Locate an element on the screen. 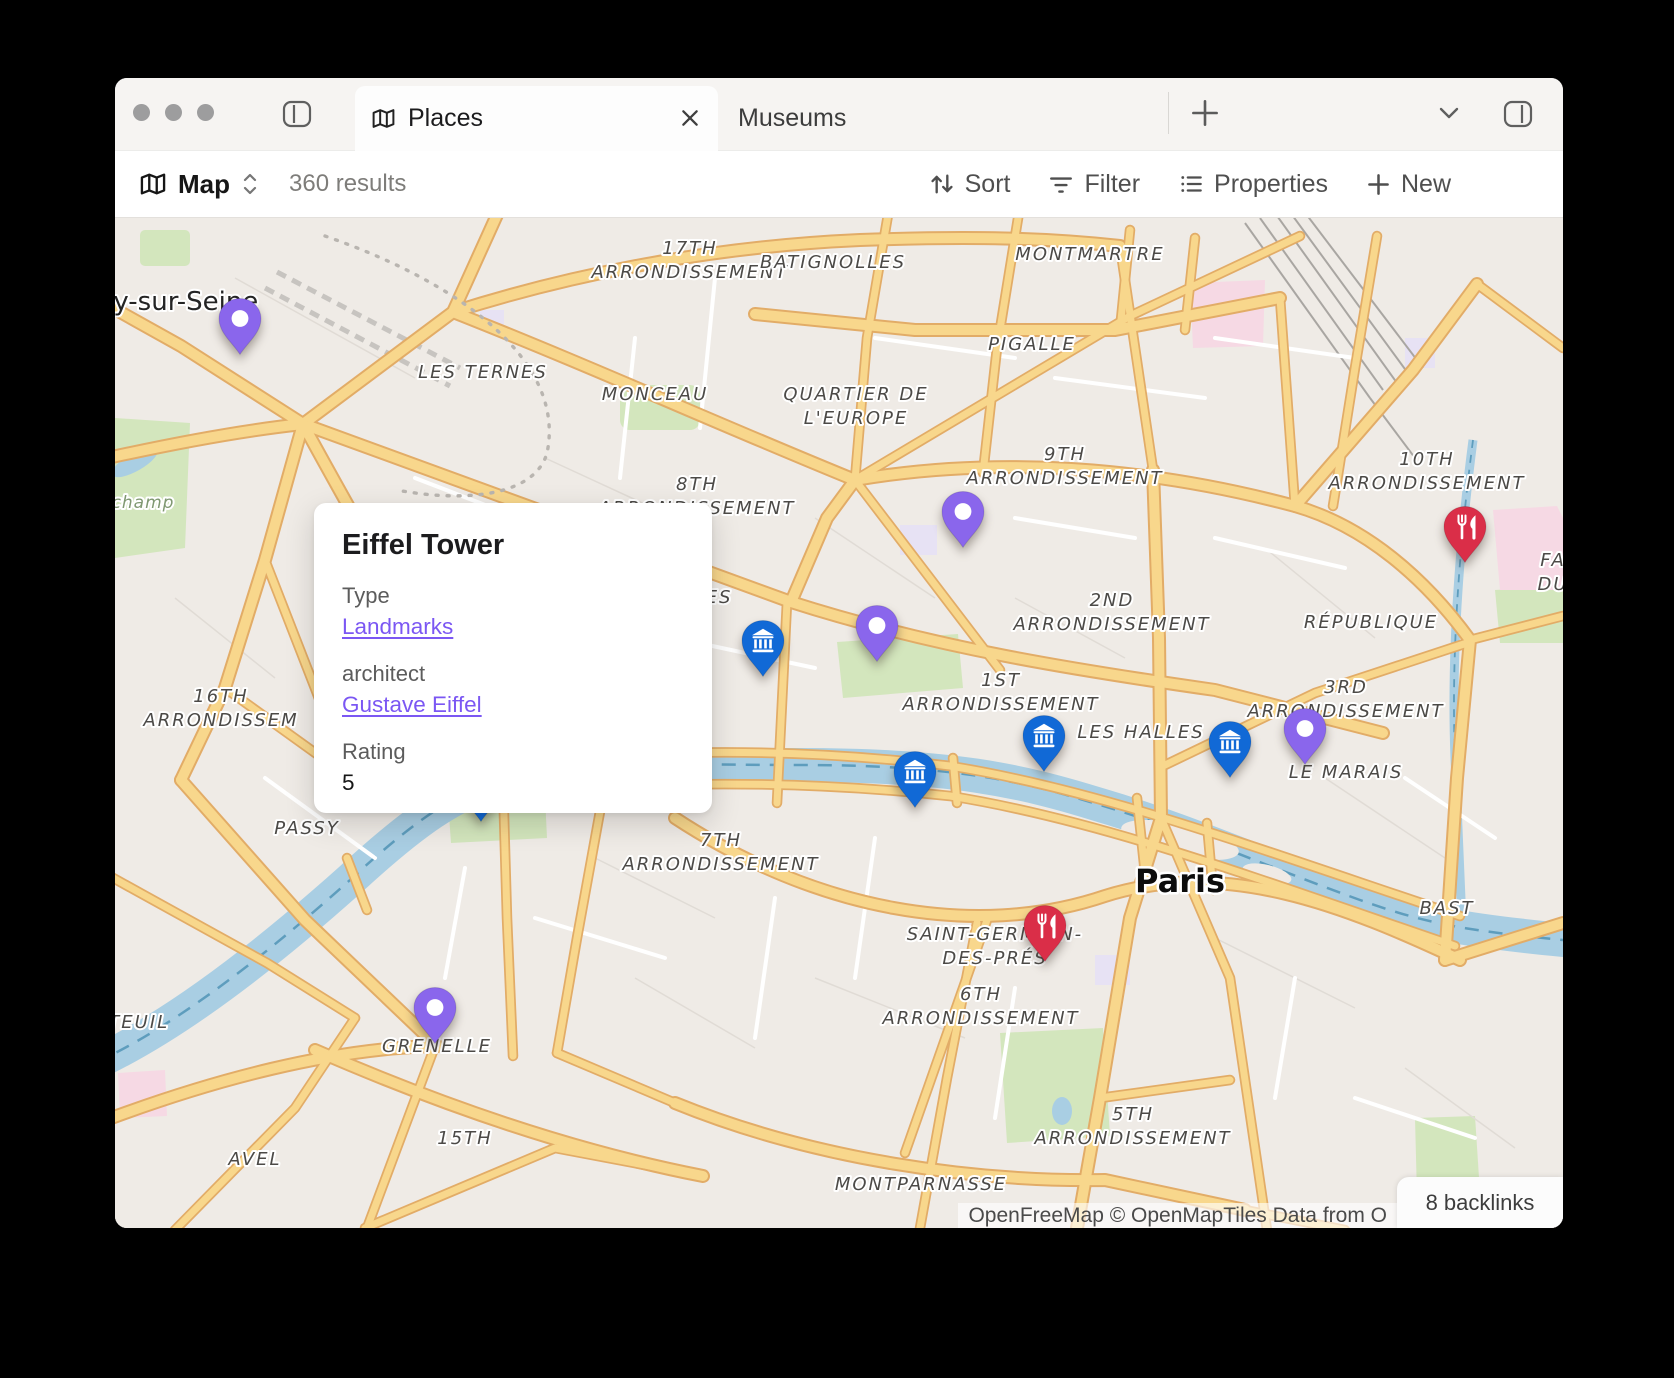  new-tab-button is located at coordinates (1205, 113).